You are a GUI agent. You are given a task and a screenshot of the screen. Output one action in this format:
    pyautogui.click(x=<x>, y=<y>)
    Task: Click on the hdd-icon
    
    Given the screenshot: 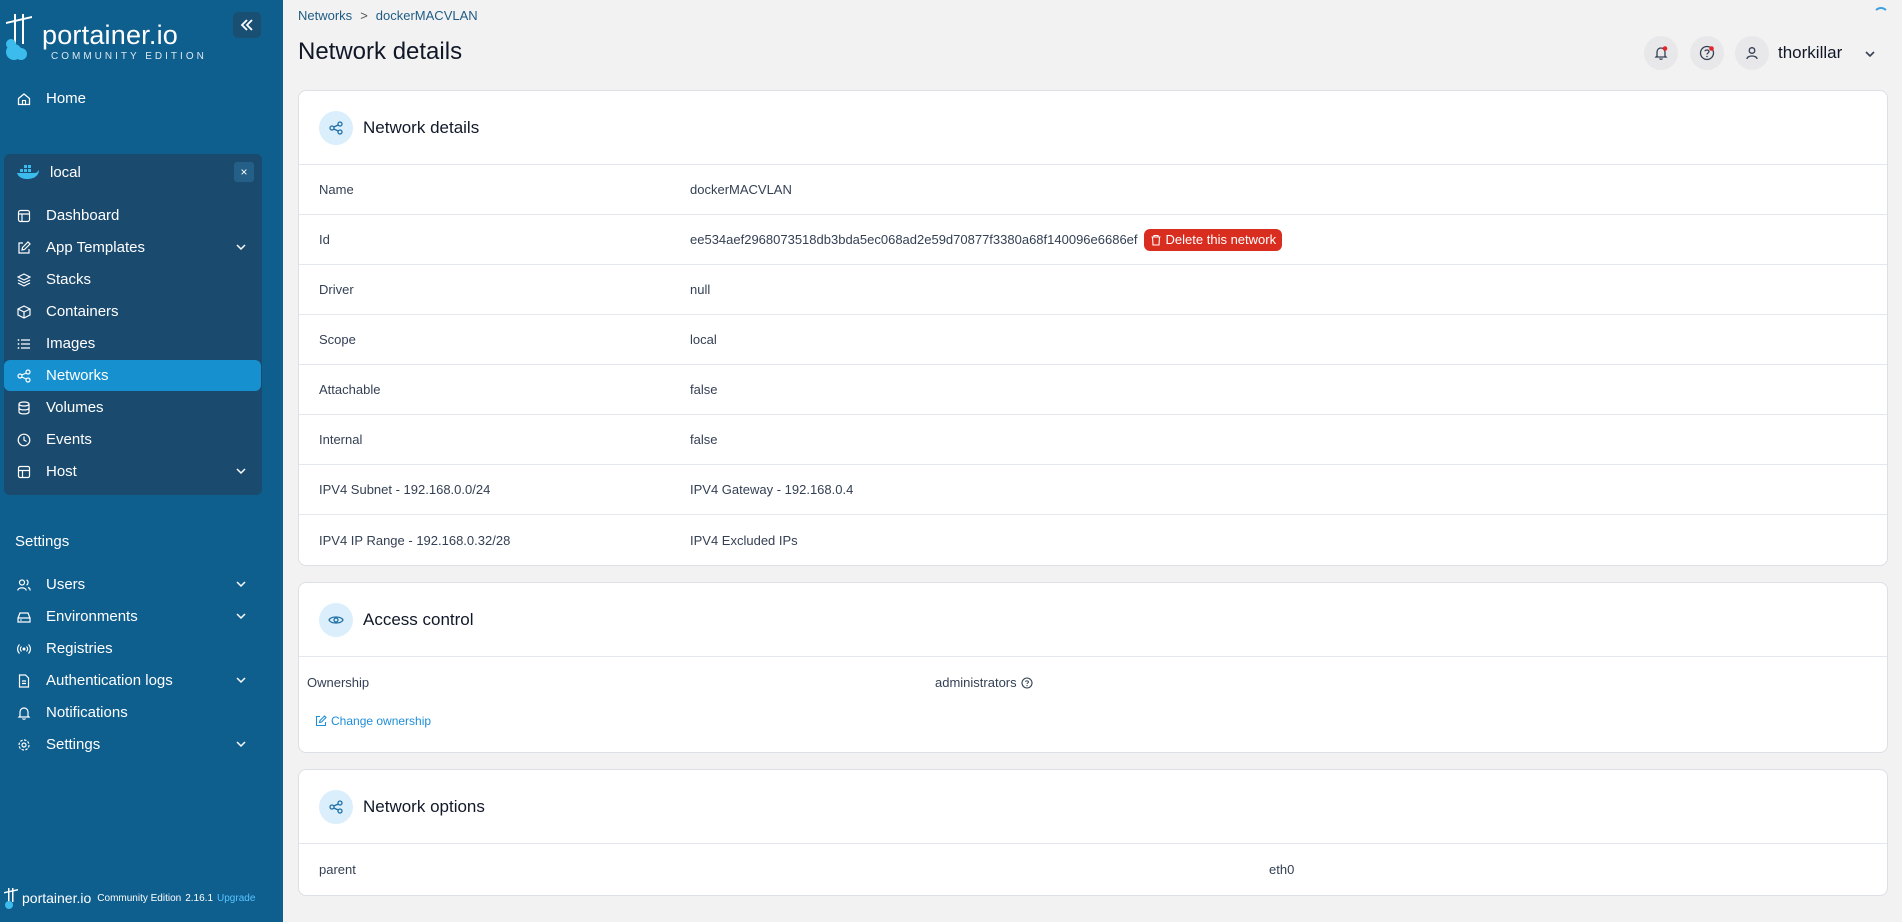 What is the action you would take?
    pyautogui.click(x=24, y=617)
    